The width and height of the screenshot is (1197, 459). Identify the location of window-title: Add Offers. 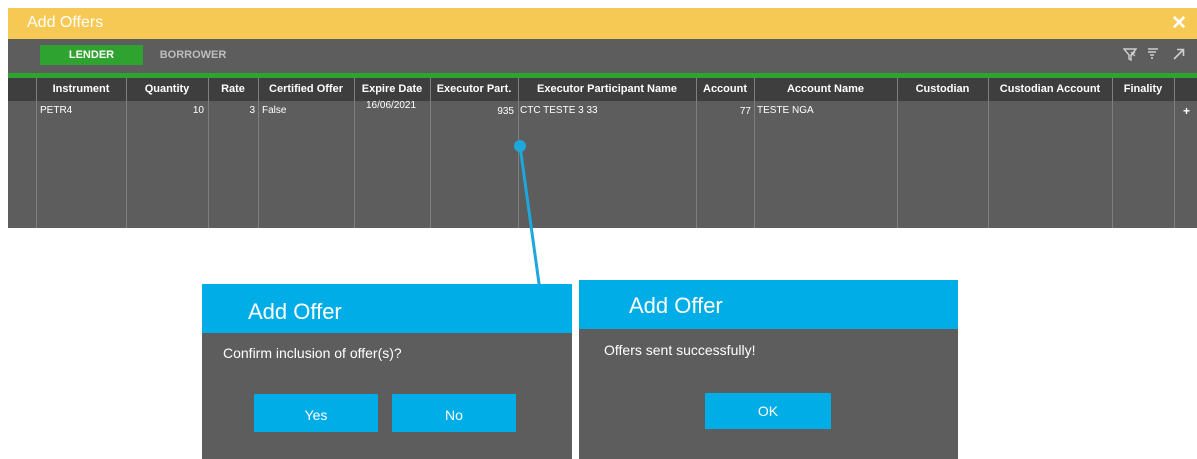
(65, 22).